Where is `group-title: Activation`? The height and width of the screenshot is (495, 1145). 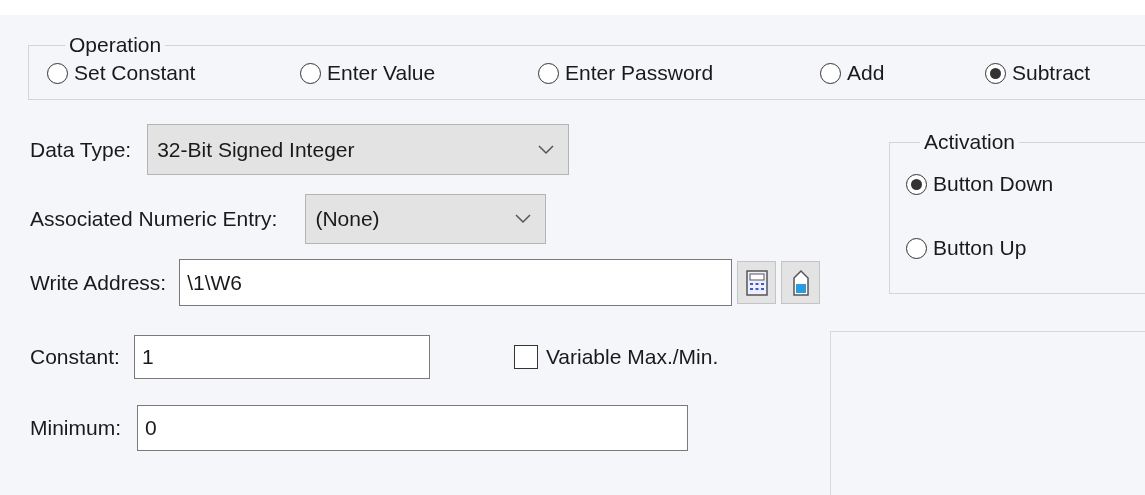 group-title: Activation is located at coordinates (970, 142).